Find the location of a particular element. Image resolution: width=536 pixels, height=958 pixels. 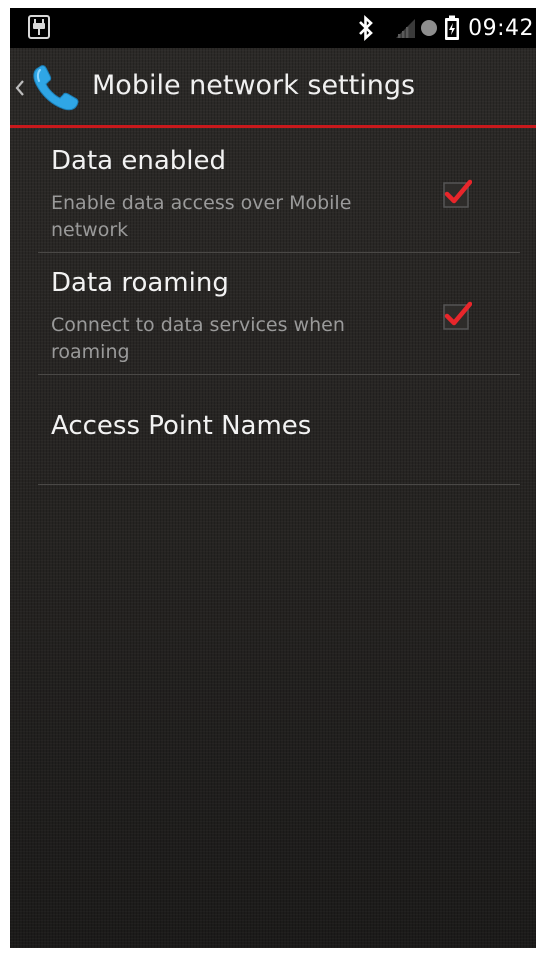

status-bar: 09:42 is located at coordinates (273, 28).